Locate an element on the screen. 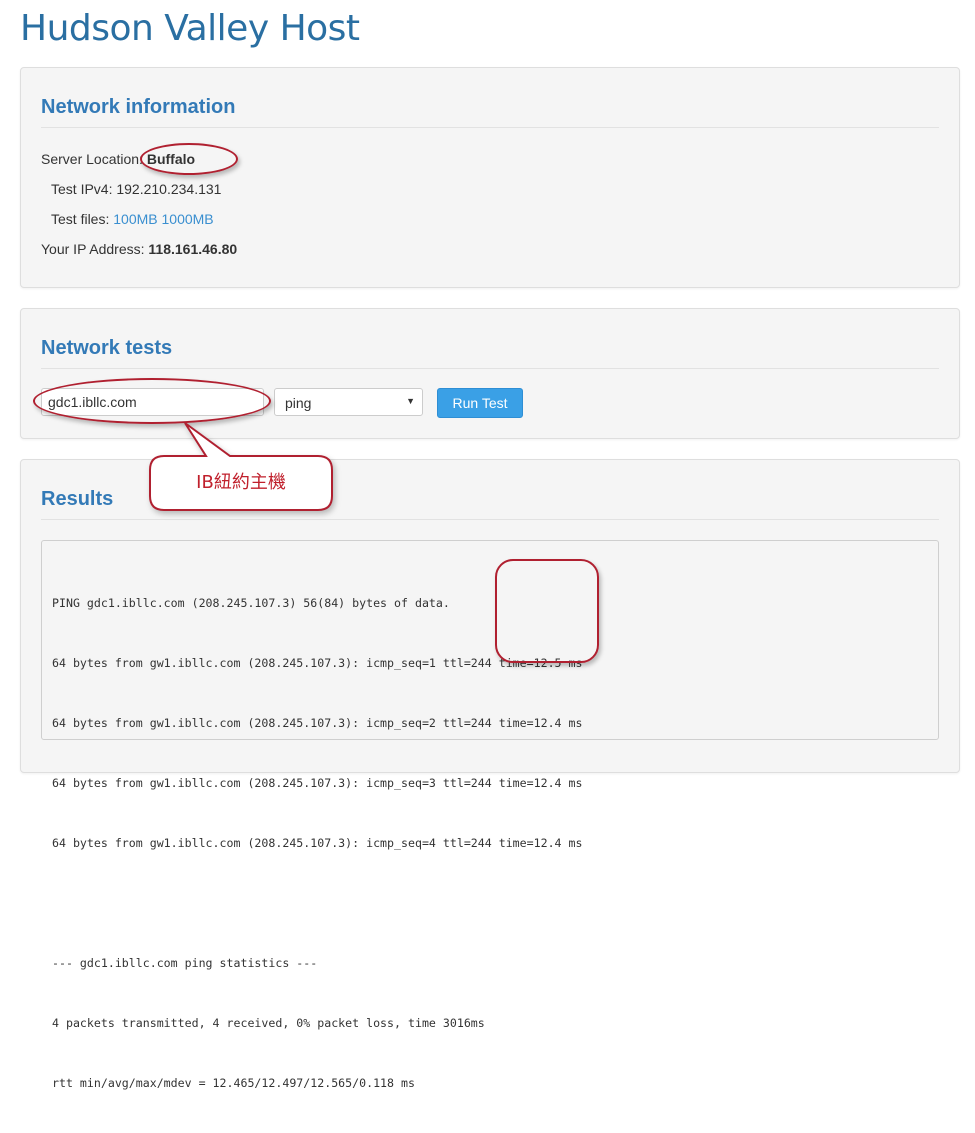 This screenshot has height=1133, width=975. your-ip-label: Your IP Address: is located at coordinates (93, 249).